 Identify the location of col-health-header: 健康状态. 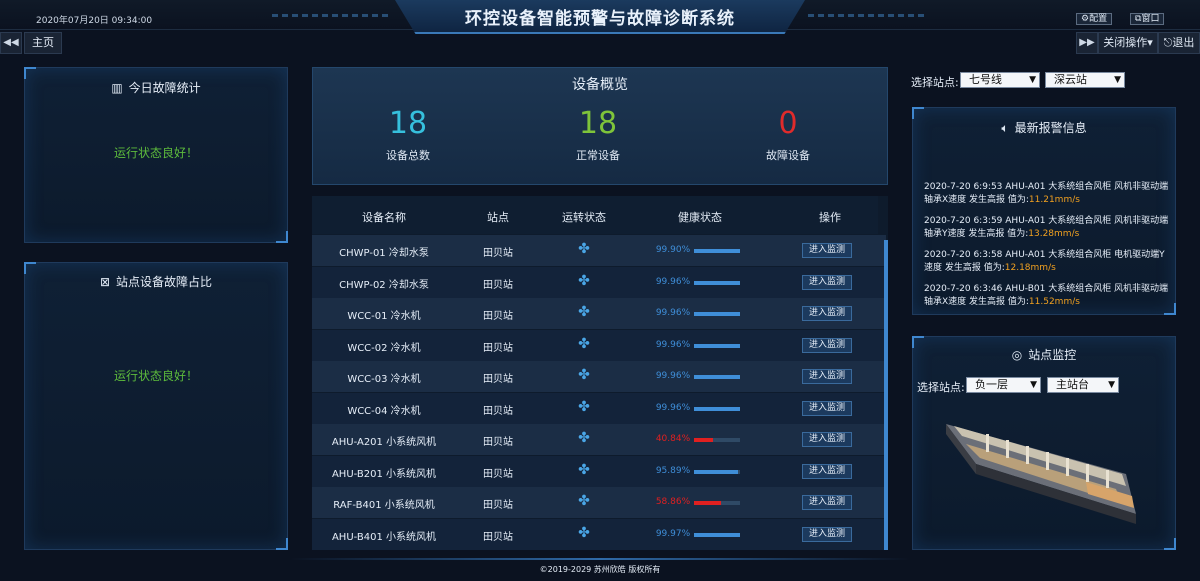
(700, 217).